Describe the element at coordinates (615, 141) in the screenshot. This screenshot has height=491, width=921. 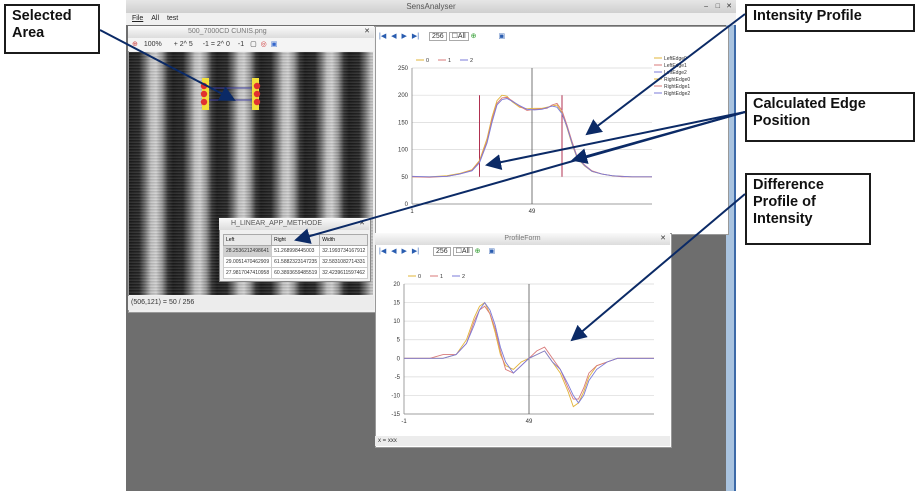
I see `arrow-edge-left` at that location.